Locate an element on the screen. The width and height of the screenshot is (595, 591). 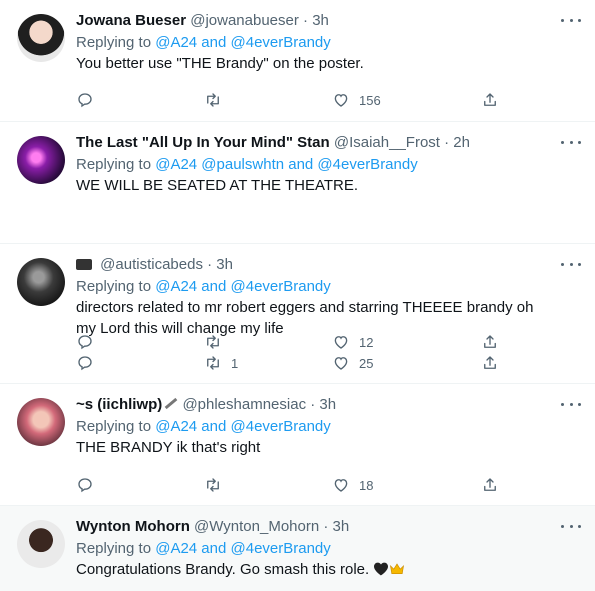
tweet-actions: 1 25 is located at coordinates (291, 363).